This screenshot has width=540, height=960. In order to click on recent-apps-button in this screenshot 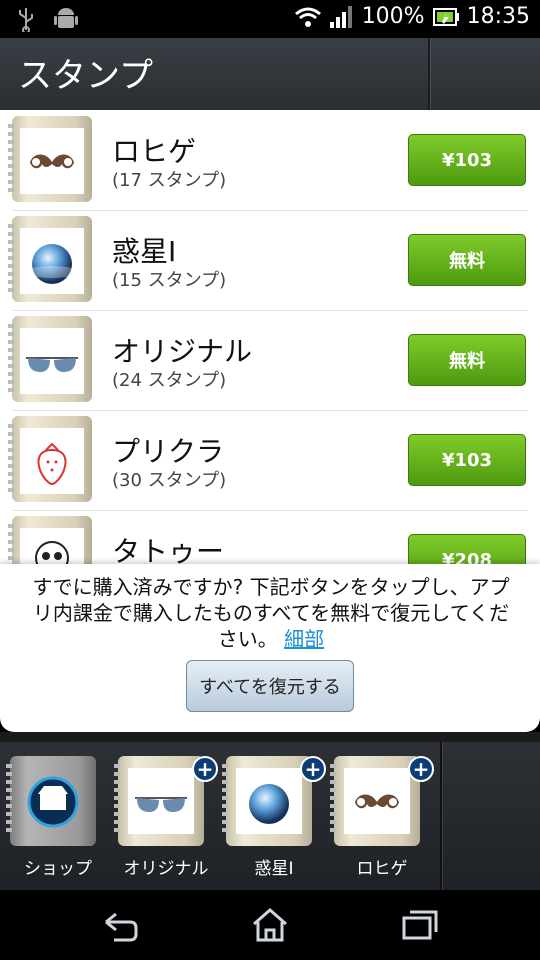, I will do `click(420, 924)`.